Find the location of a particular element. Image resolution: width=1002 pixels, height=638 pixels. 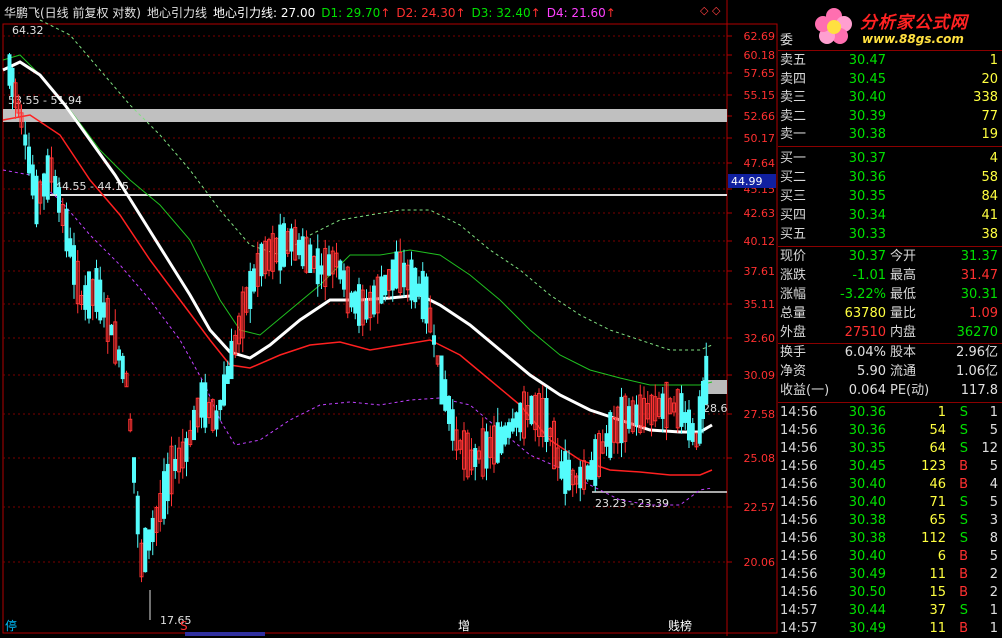

price-tick-label: 30.09 is located at coordinates (760, 375).